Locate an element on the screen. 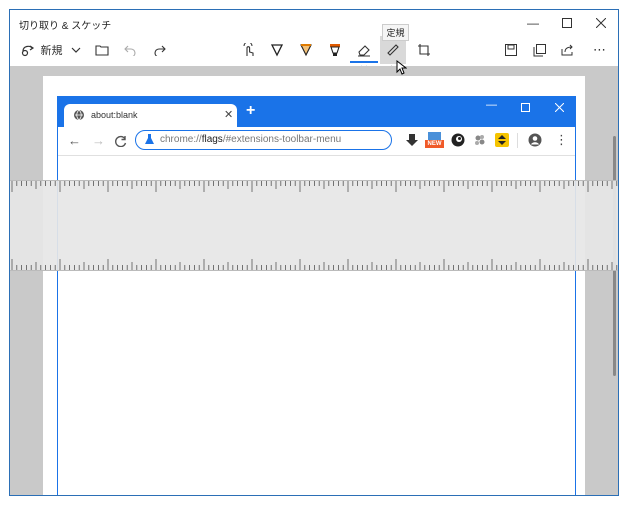 The image size is (629, 507). forward-arrow-icon: → is located at coordinates (98, 140).